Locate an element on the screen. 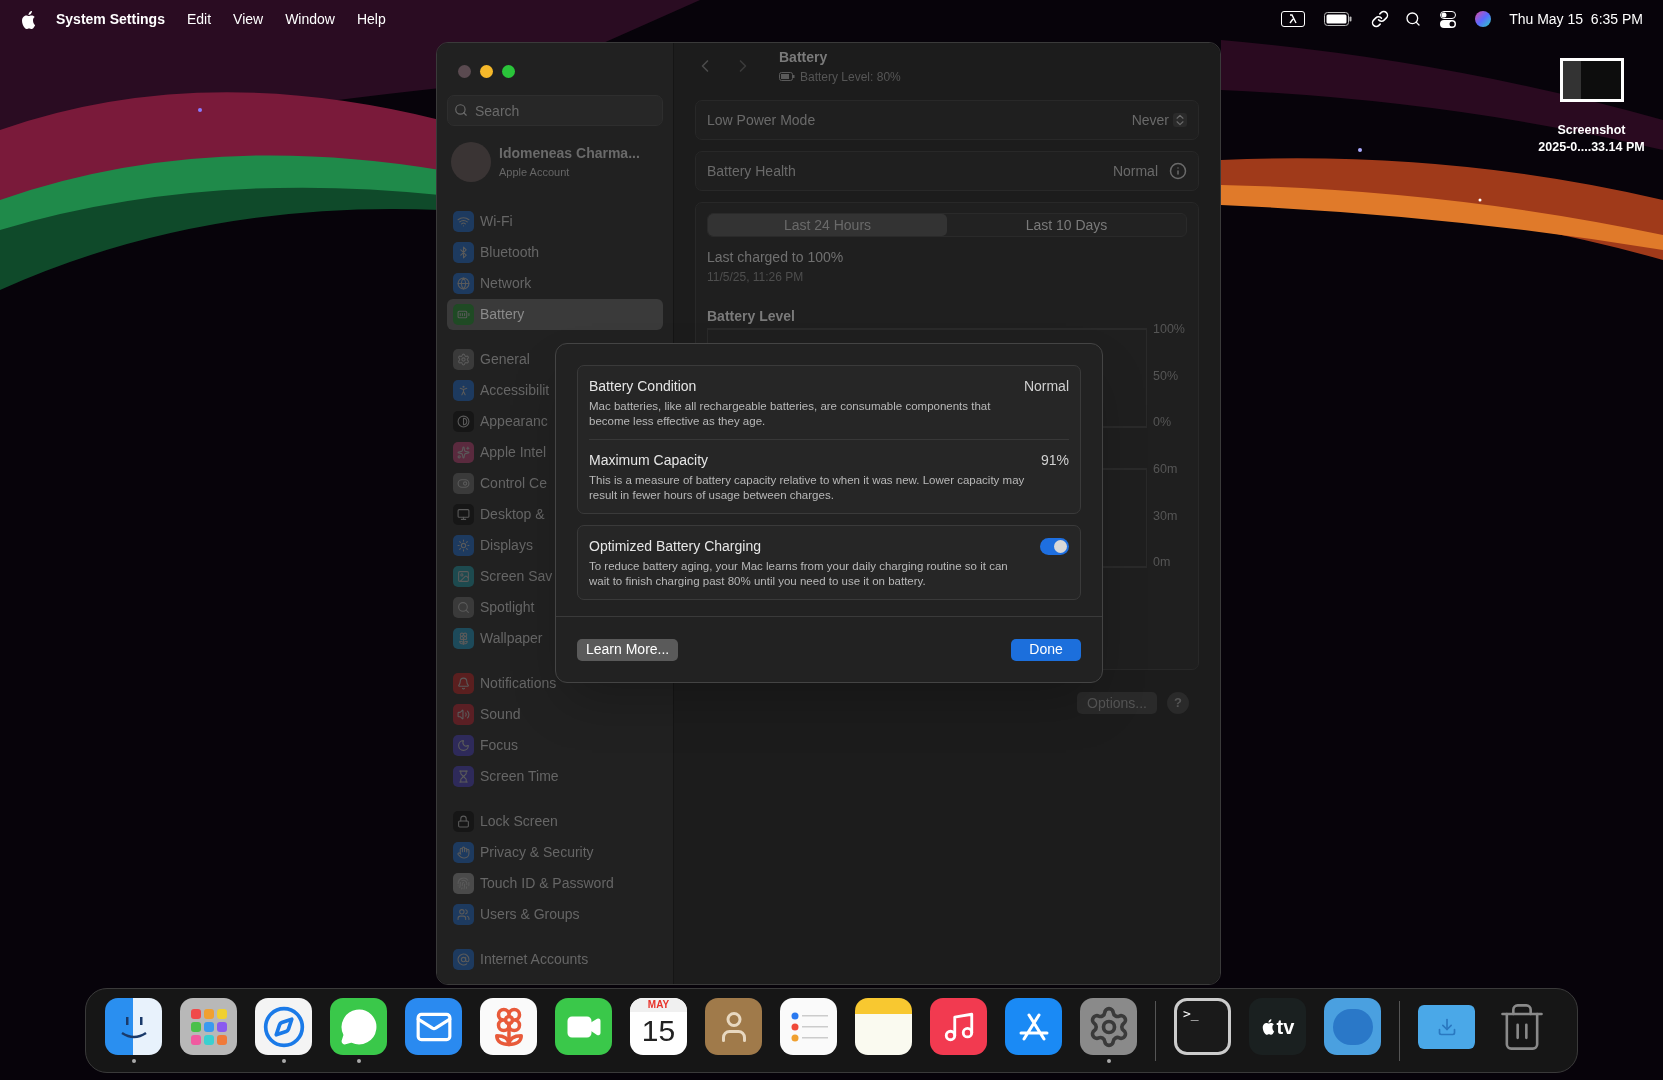 The image size is (1663, 1080). chart-title: Battery Level is located at coordinates (751, 316).